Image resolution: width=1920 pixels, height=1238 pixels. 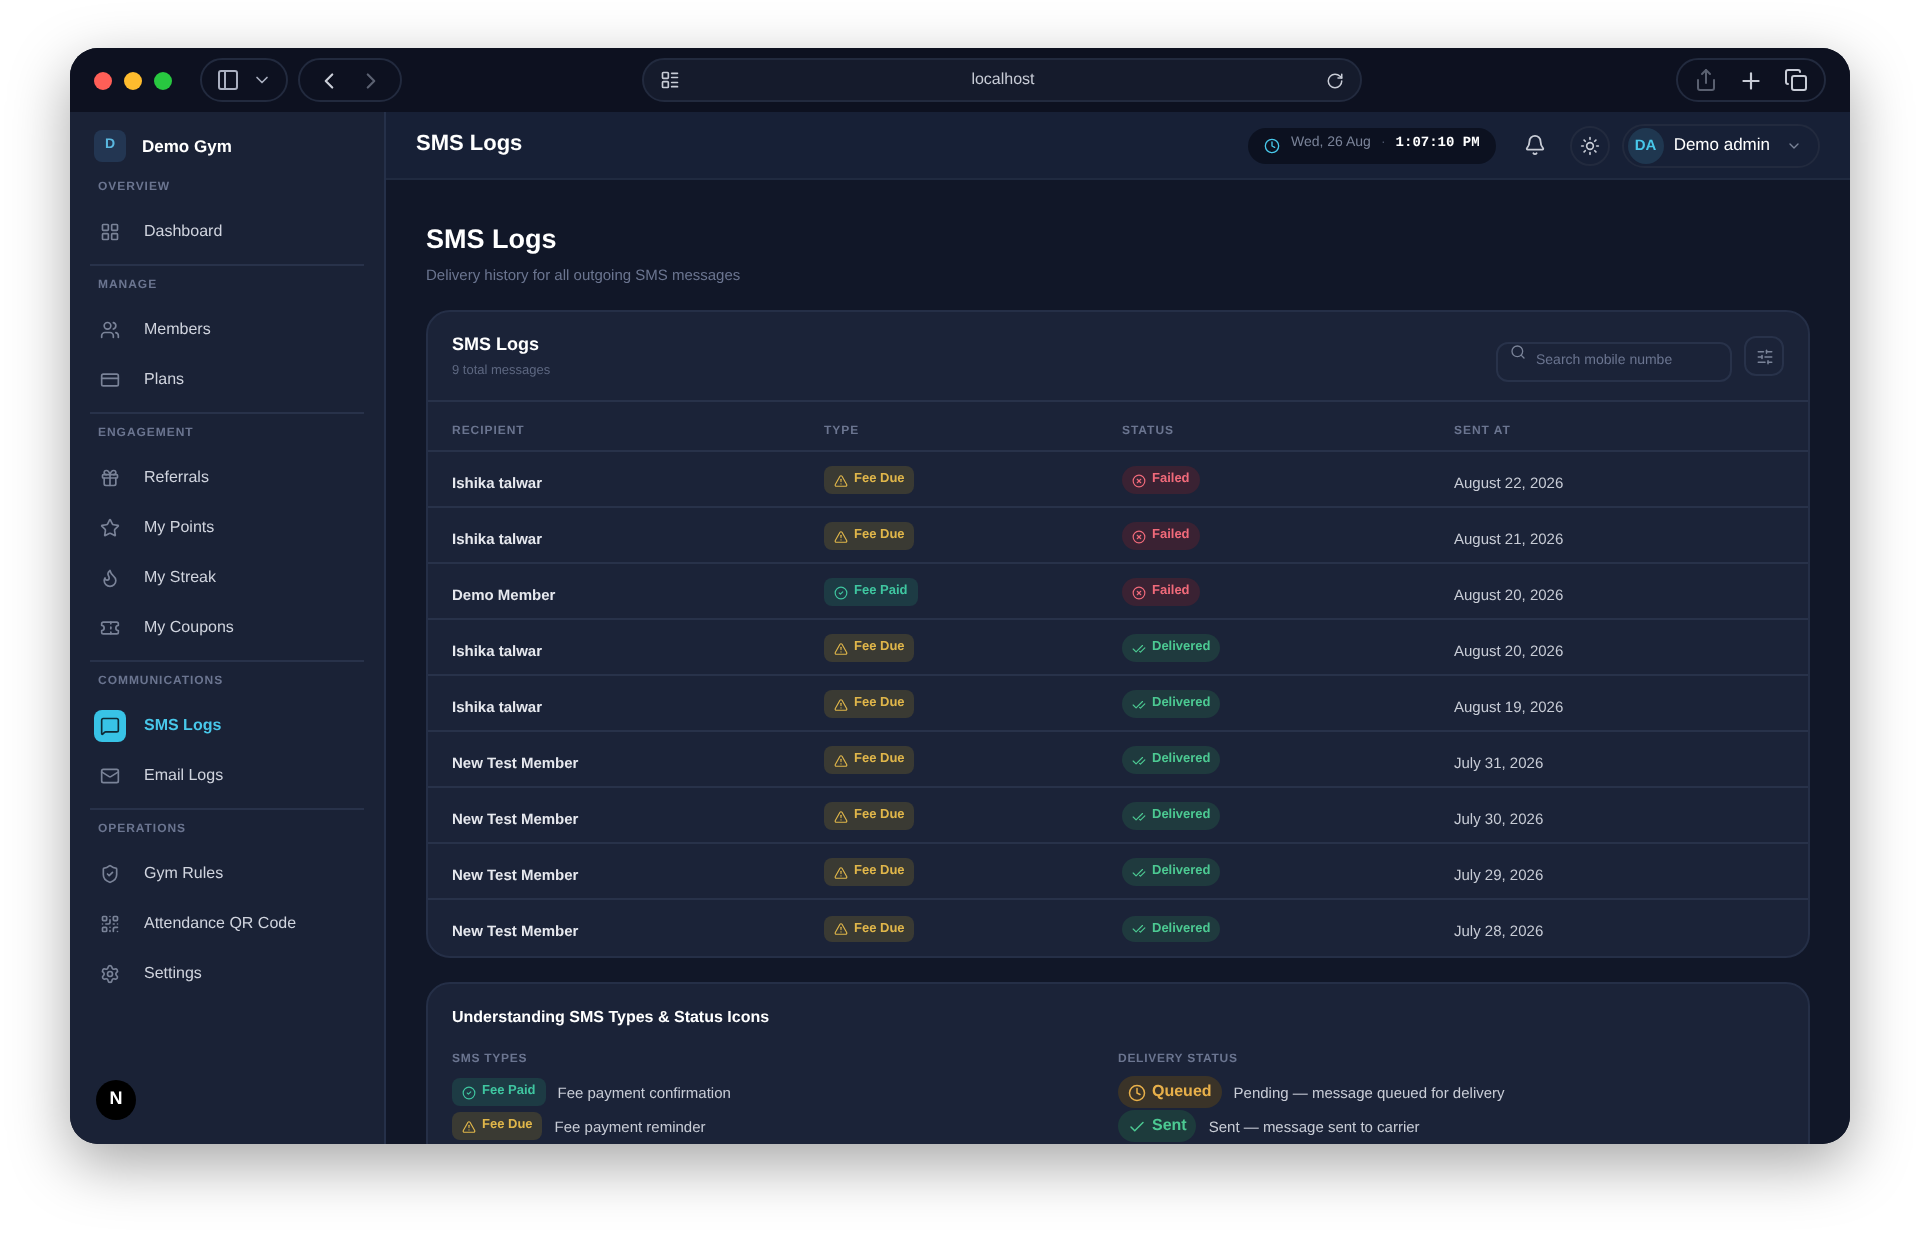 I want to click on legend-title: Understanding SMS Types & Status Icons, so click(x=612, y=1017).